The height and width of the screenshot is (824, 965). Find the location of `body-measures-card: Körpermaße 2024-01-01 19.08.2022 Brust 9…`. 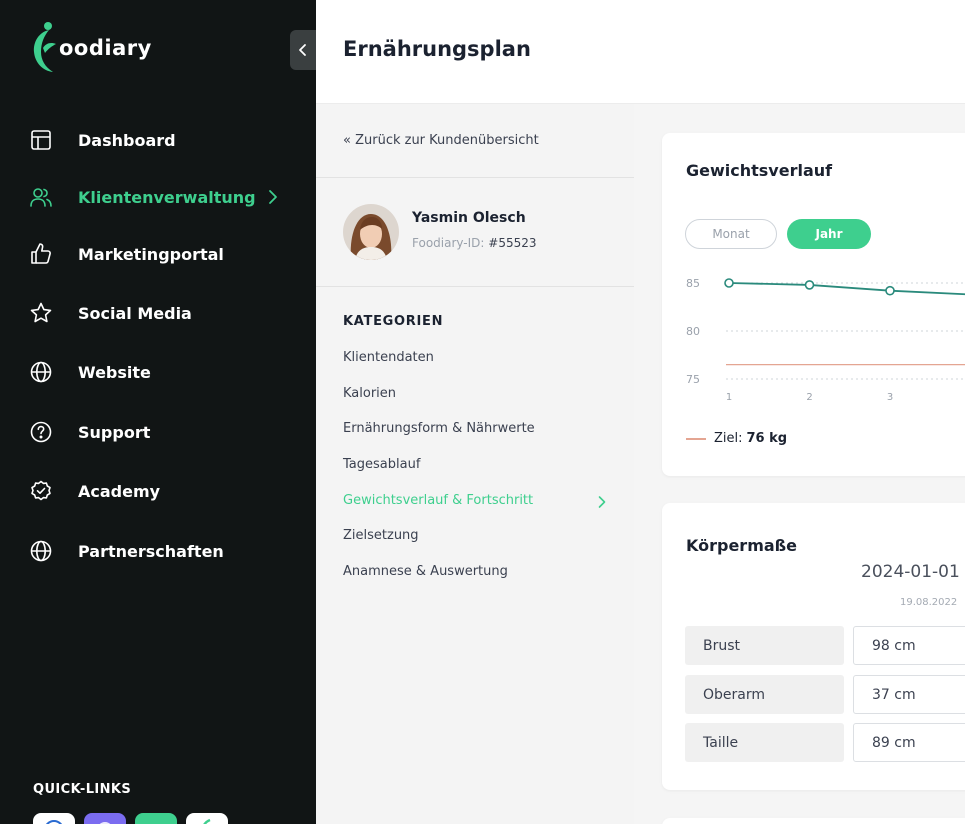

body-measures-card: Körpermaße 2024-01-01 19.08.2022 Brust 9… is located at coordinates (813, 646).